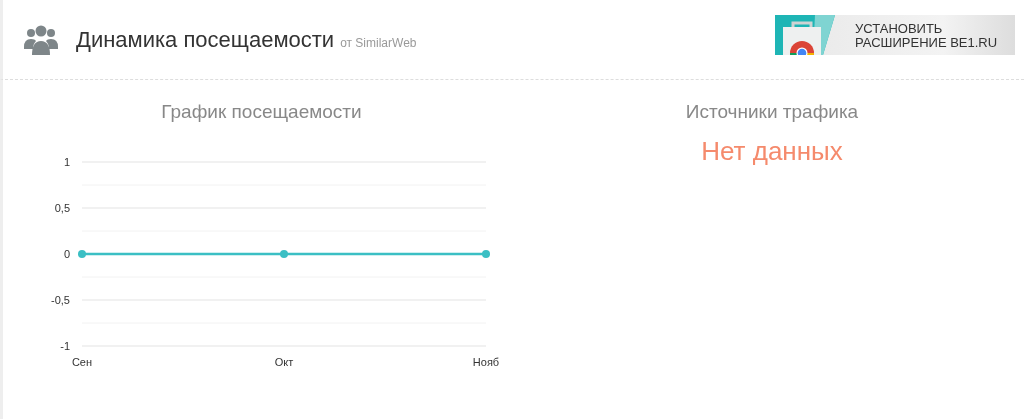 The height and width of the screenshot is (419, 1024). What do you see at coordinates (65, 346) in the screenshot?
I see `axis-tick-label: -1` at bounding box center [65, 346].